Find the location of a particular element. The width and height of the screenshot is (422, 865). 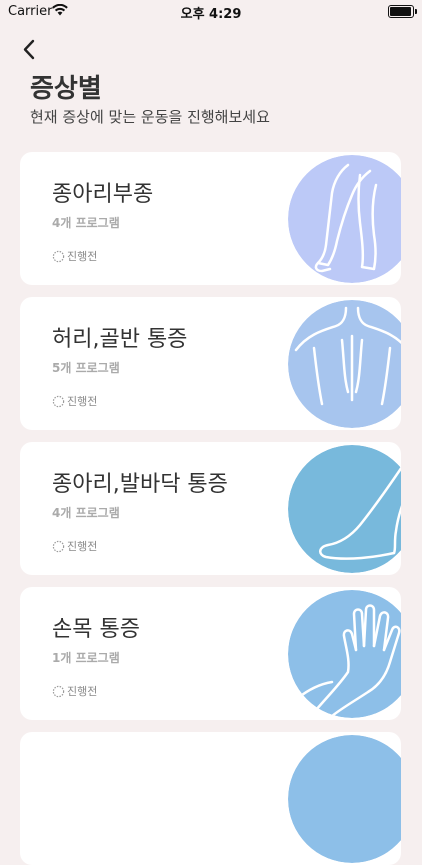

partial-illustration is located at coordinates (344, 799).